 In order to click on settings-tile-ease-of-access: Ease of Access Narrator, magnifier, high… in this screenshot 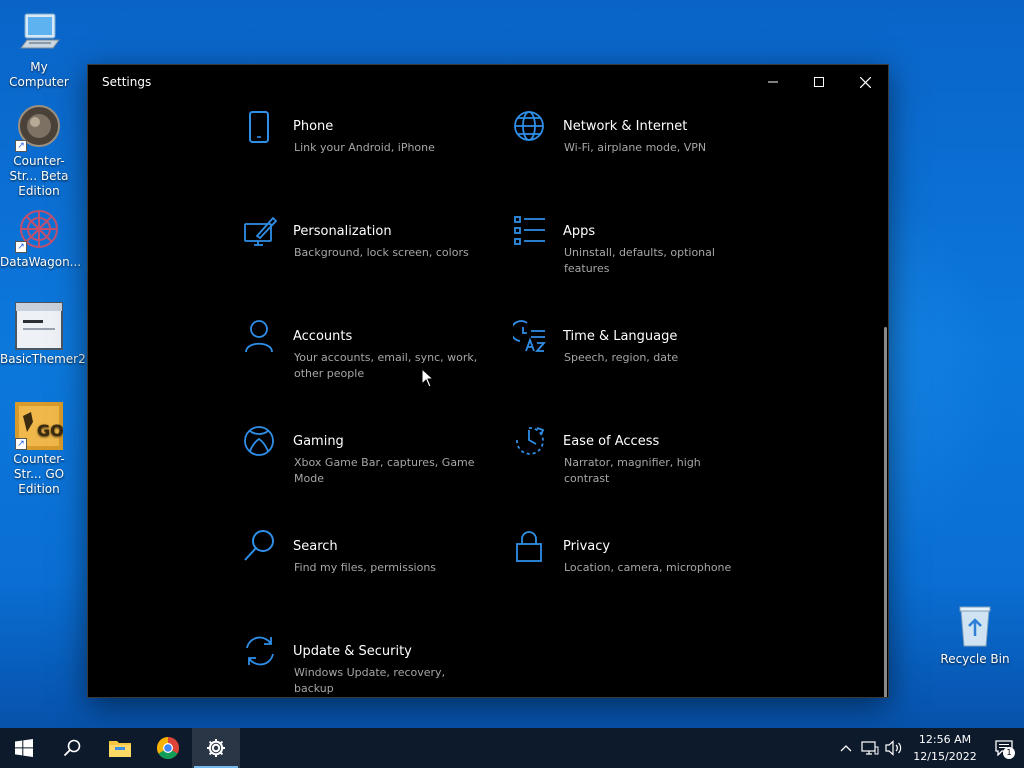, I will do `click(638, 471)`.